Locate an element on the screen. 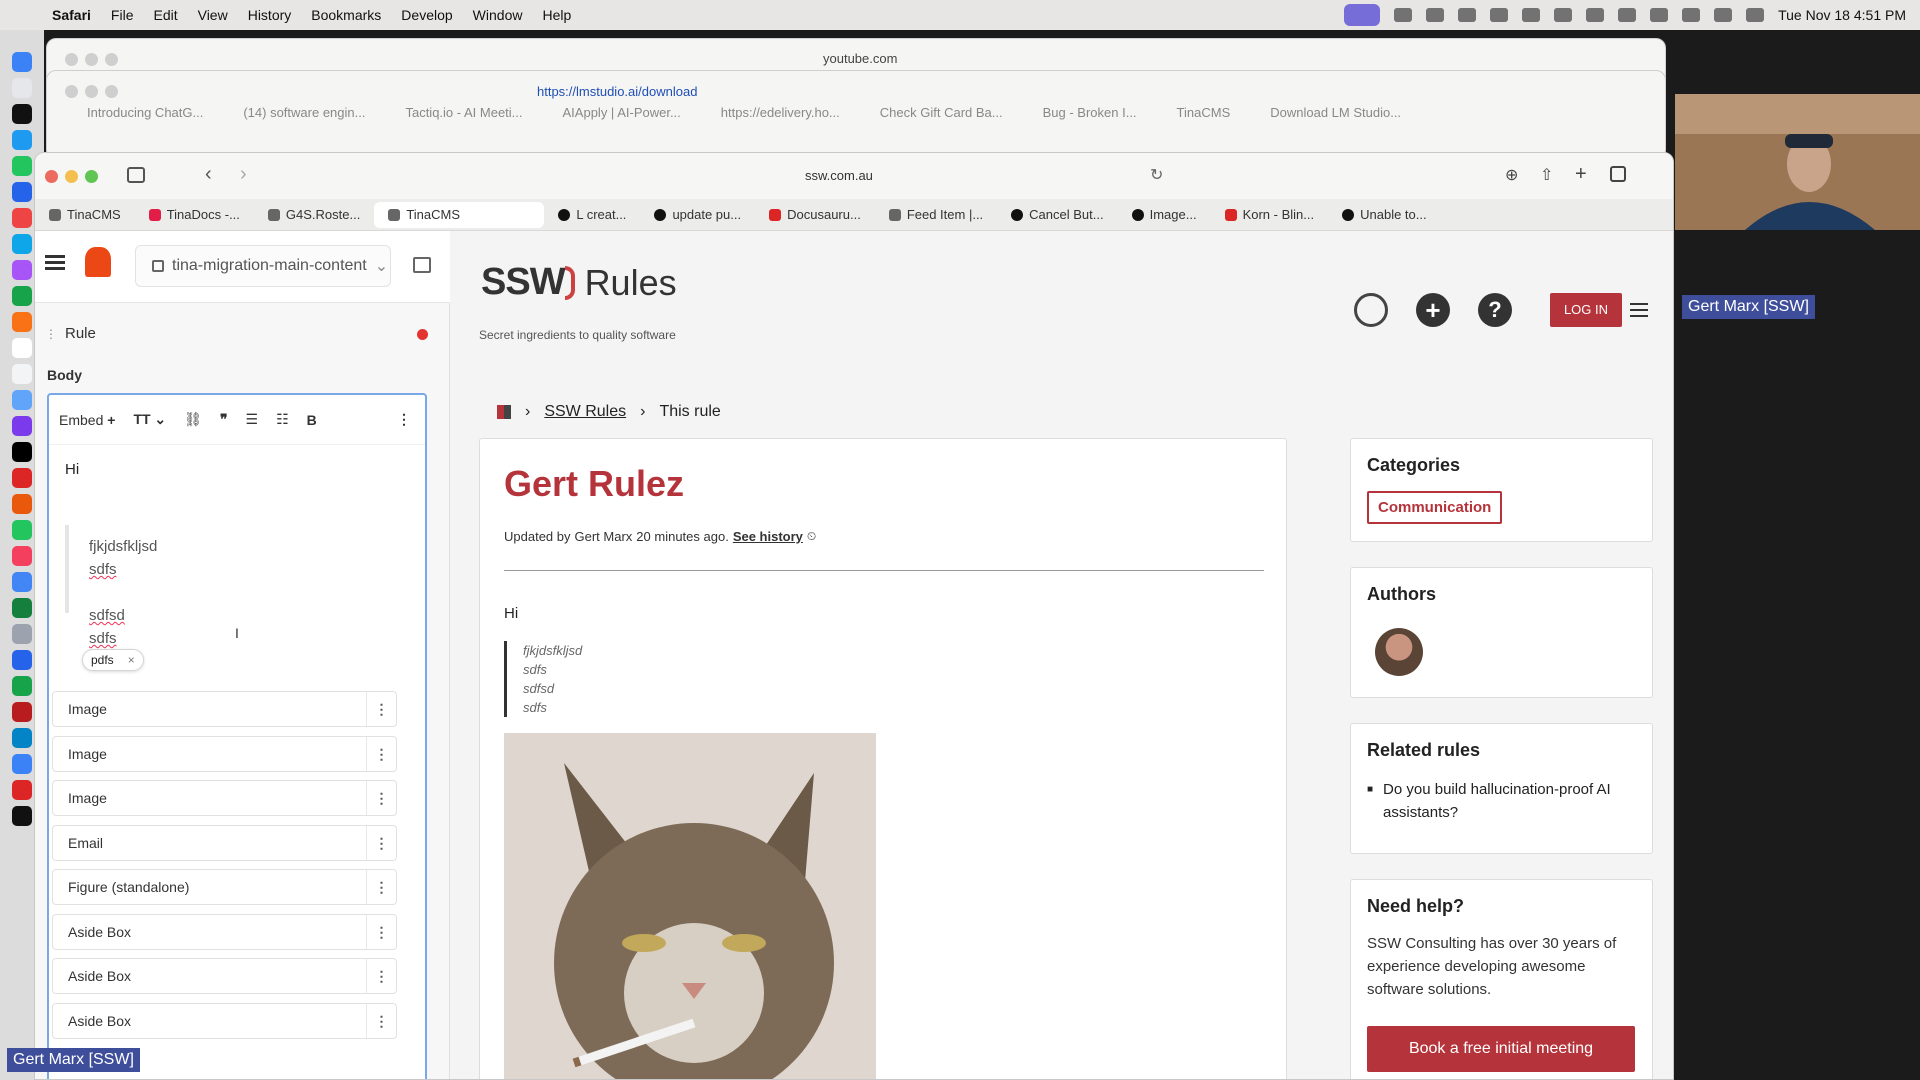 This screenshot has width=1920, height=1080. block-item: Aside Box ⋮ is located at coordinates (224, 1021).